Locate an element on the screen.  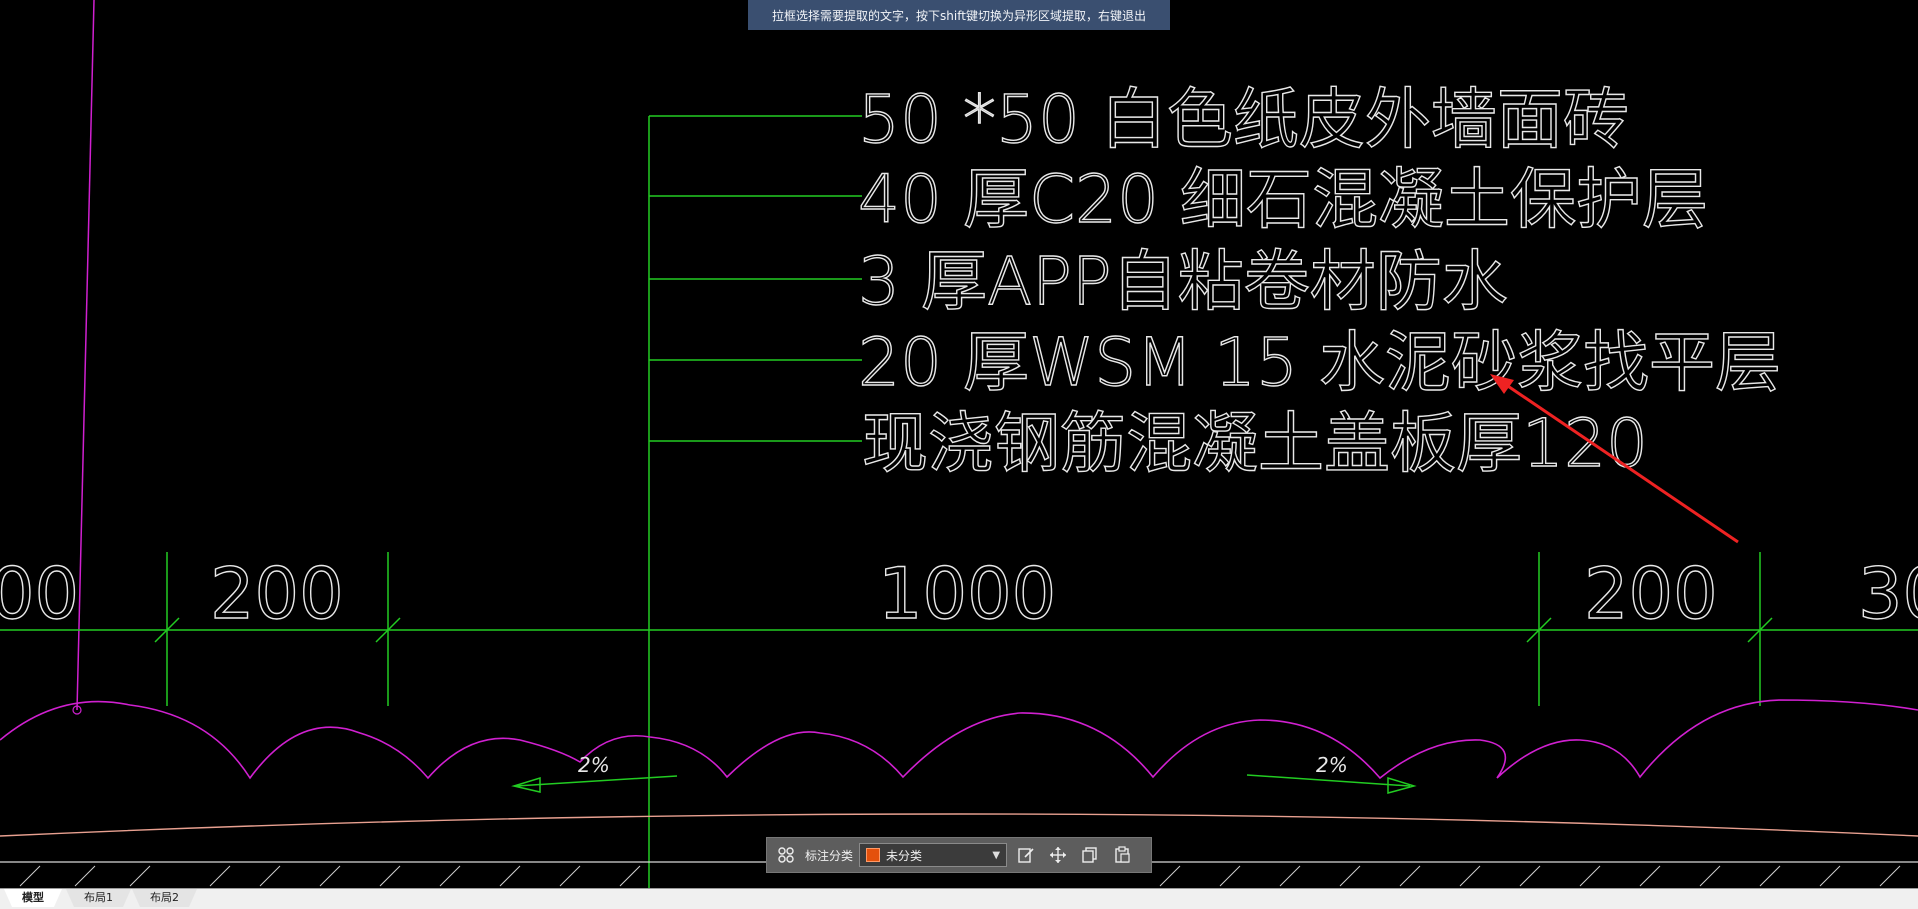
dim-text-1000: 1000 is located at coordinates (967, 593).